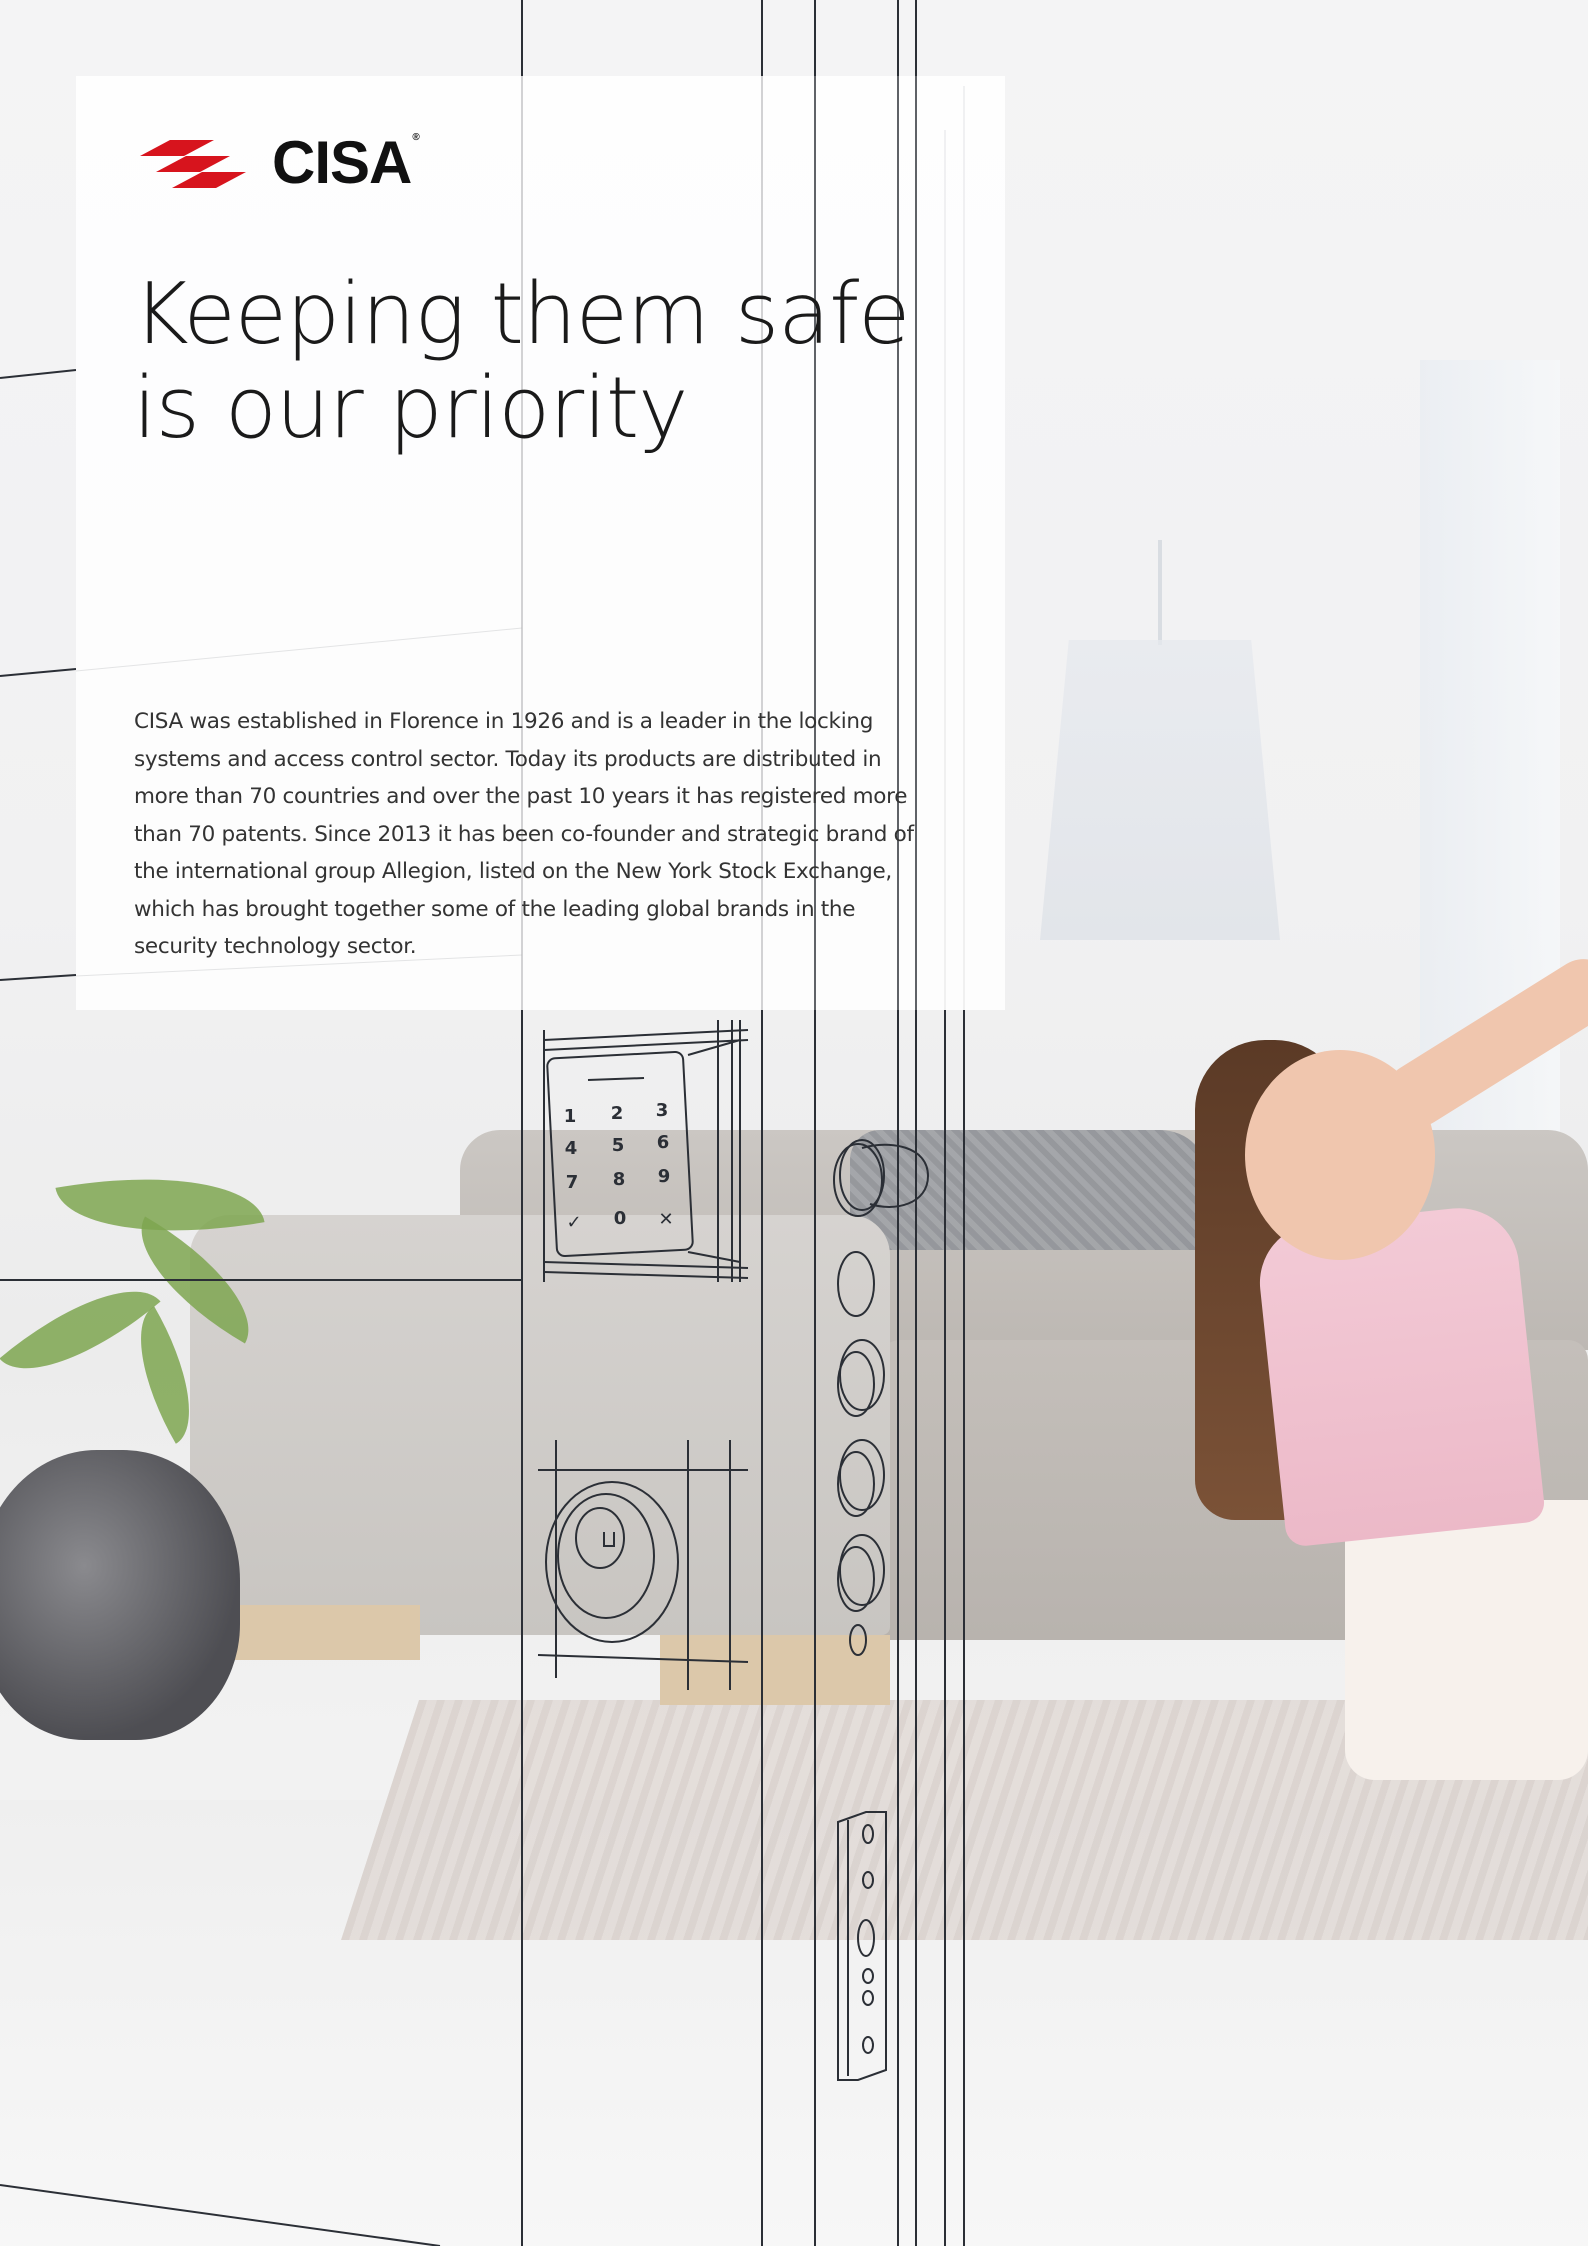 The width and height of the screenshot is (1588, 2246). Describe the element at coordinates (521, 314) in the screenshot. I see `headline-line-1: Keeping them safe` at that location.